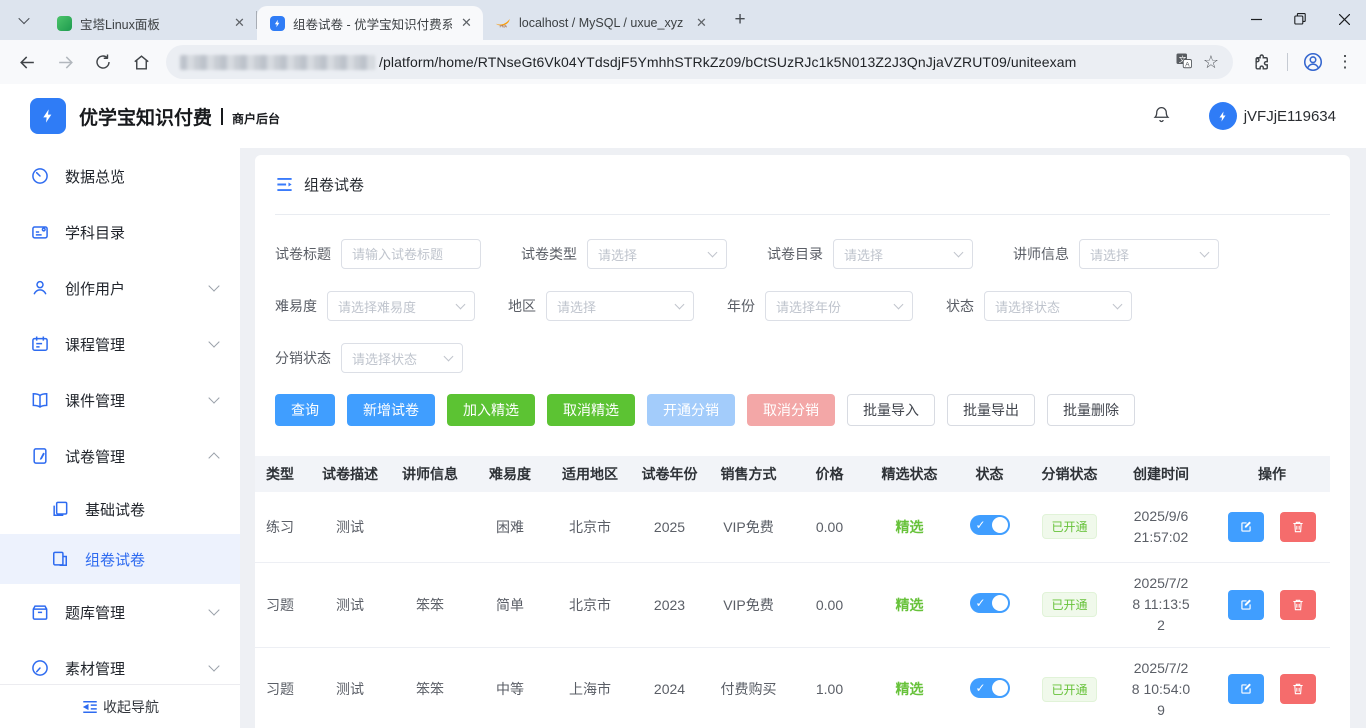  Describe the element at coordinates (402, 358) in the screenshot. I see `distribution-status-select: 请选择状态` at that location.